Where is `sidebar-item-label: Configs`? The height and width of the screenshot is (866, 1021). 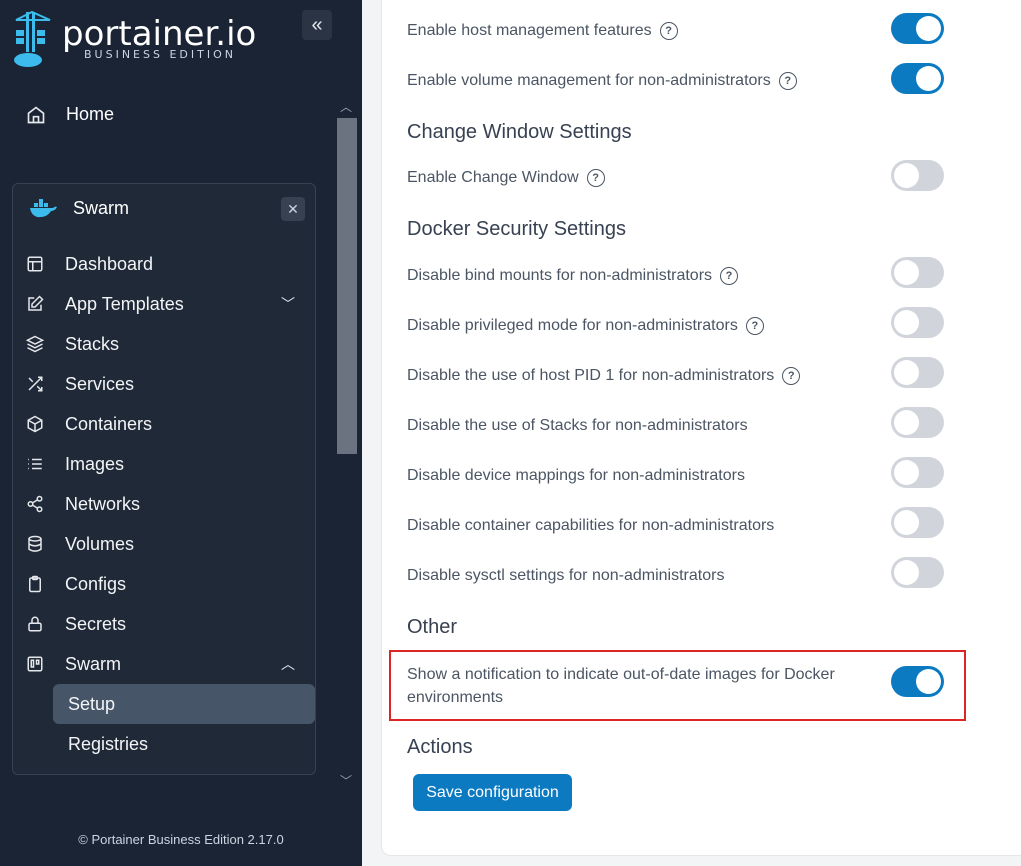
sidebar-item-label: Configs is located at coordinates (96, 583).